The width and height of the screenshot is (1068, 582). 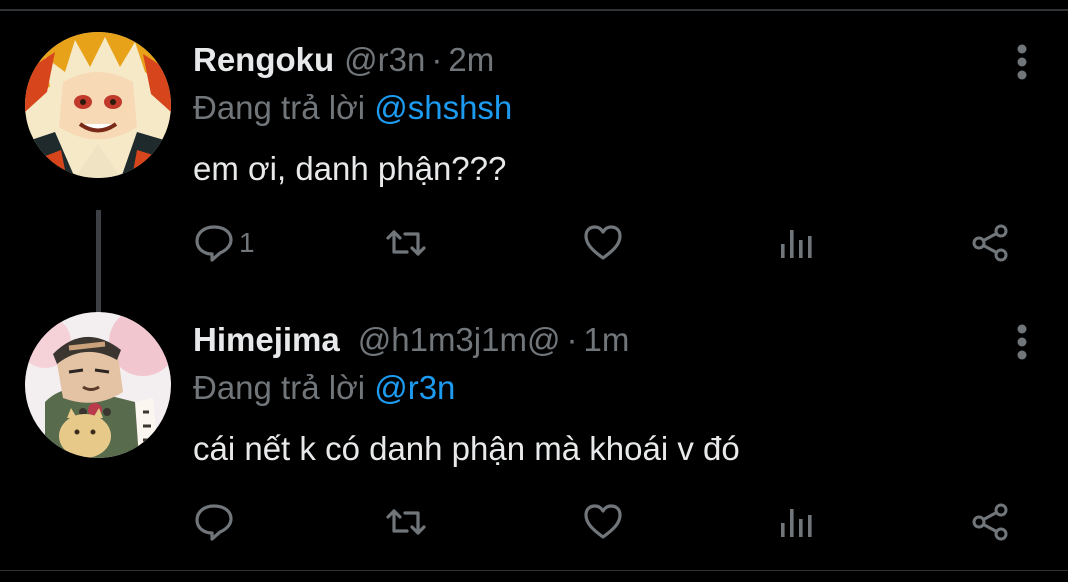 I want to click on tweet-text: cái nết k có danh phận mà khoái v đó, so click(x=466, y=448).